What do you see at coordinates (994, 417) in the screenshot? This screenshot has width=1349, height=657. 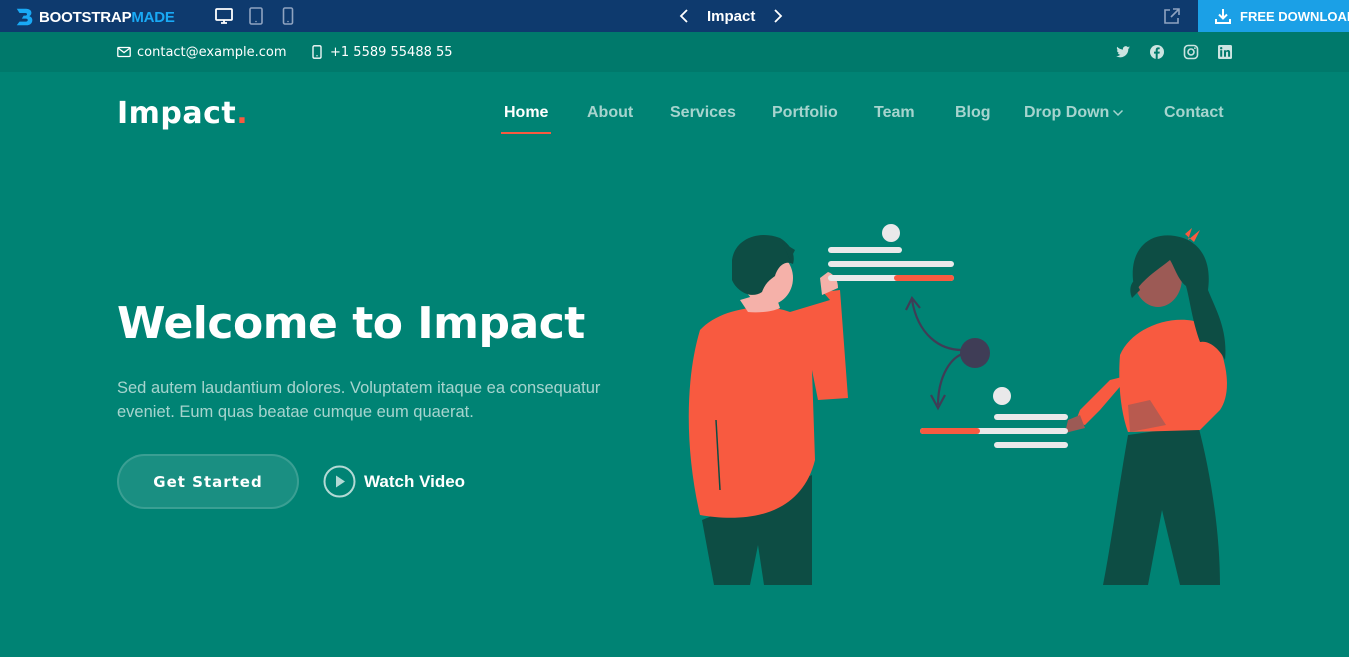 I see `bottom-card-graphic` at bounding box center [994, 417].